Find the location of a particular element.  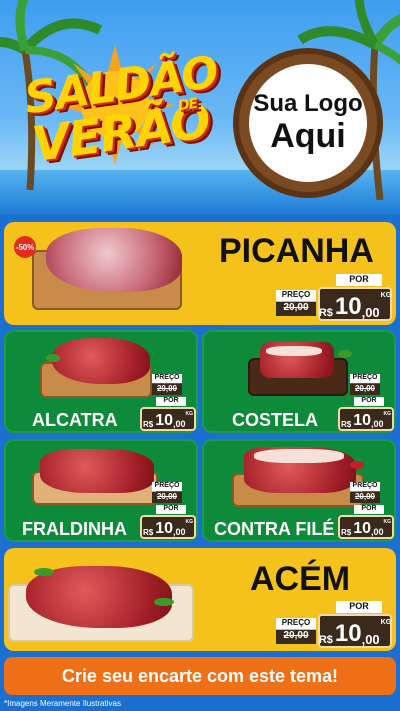

product-name: ACÉM is located at coordinates (300, 579).